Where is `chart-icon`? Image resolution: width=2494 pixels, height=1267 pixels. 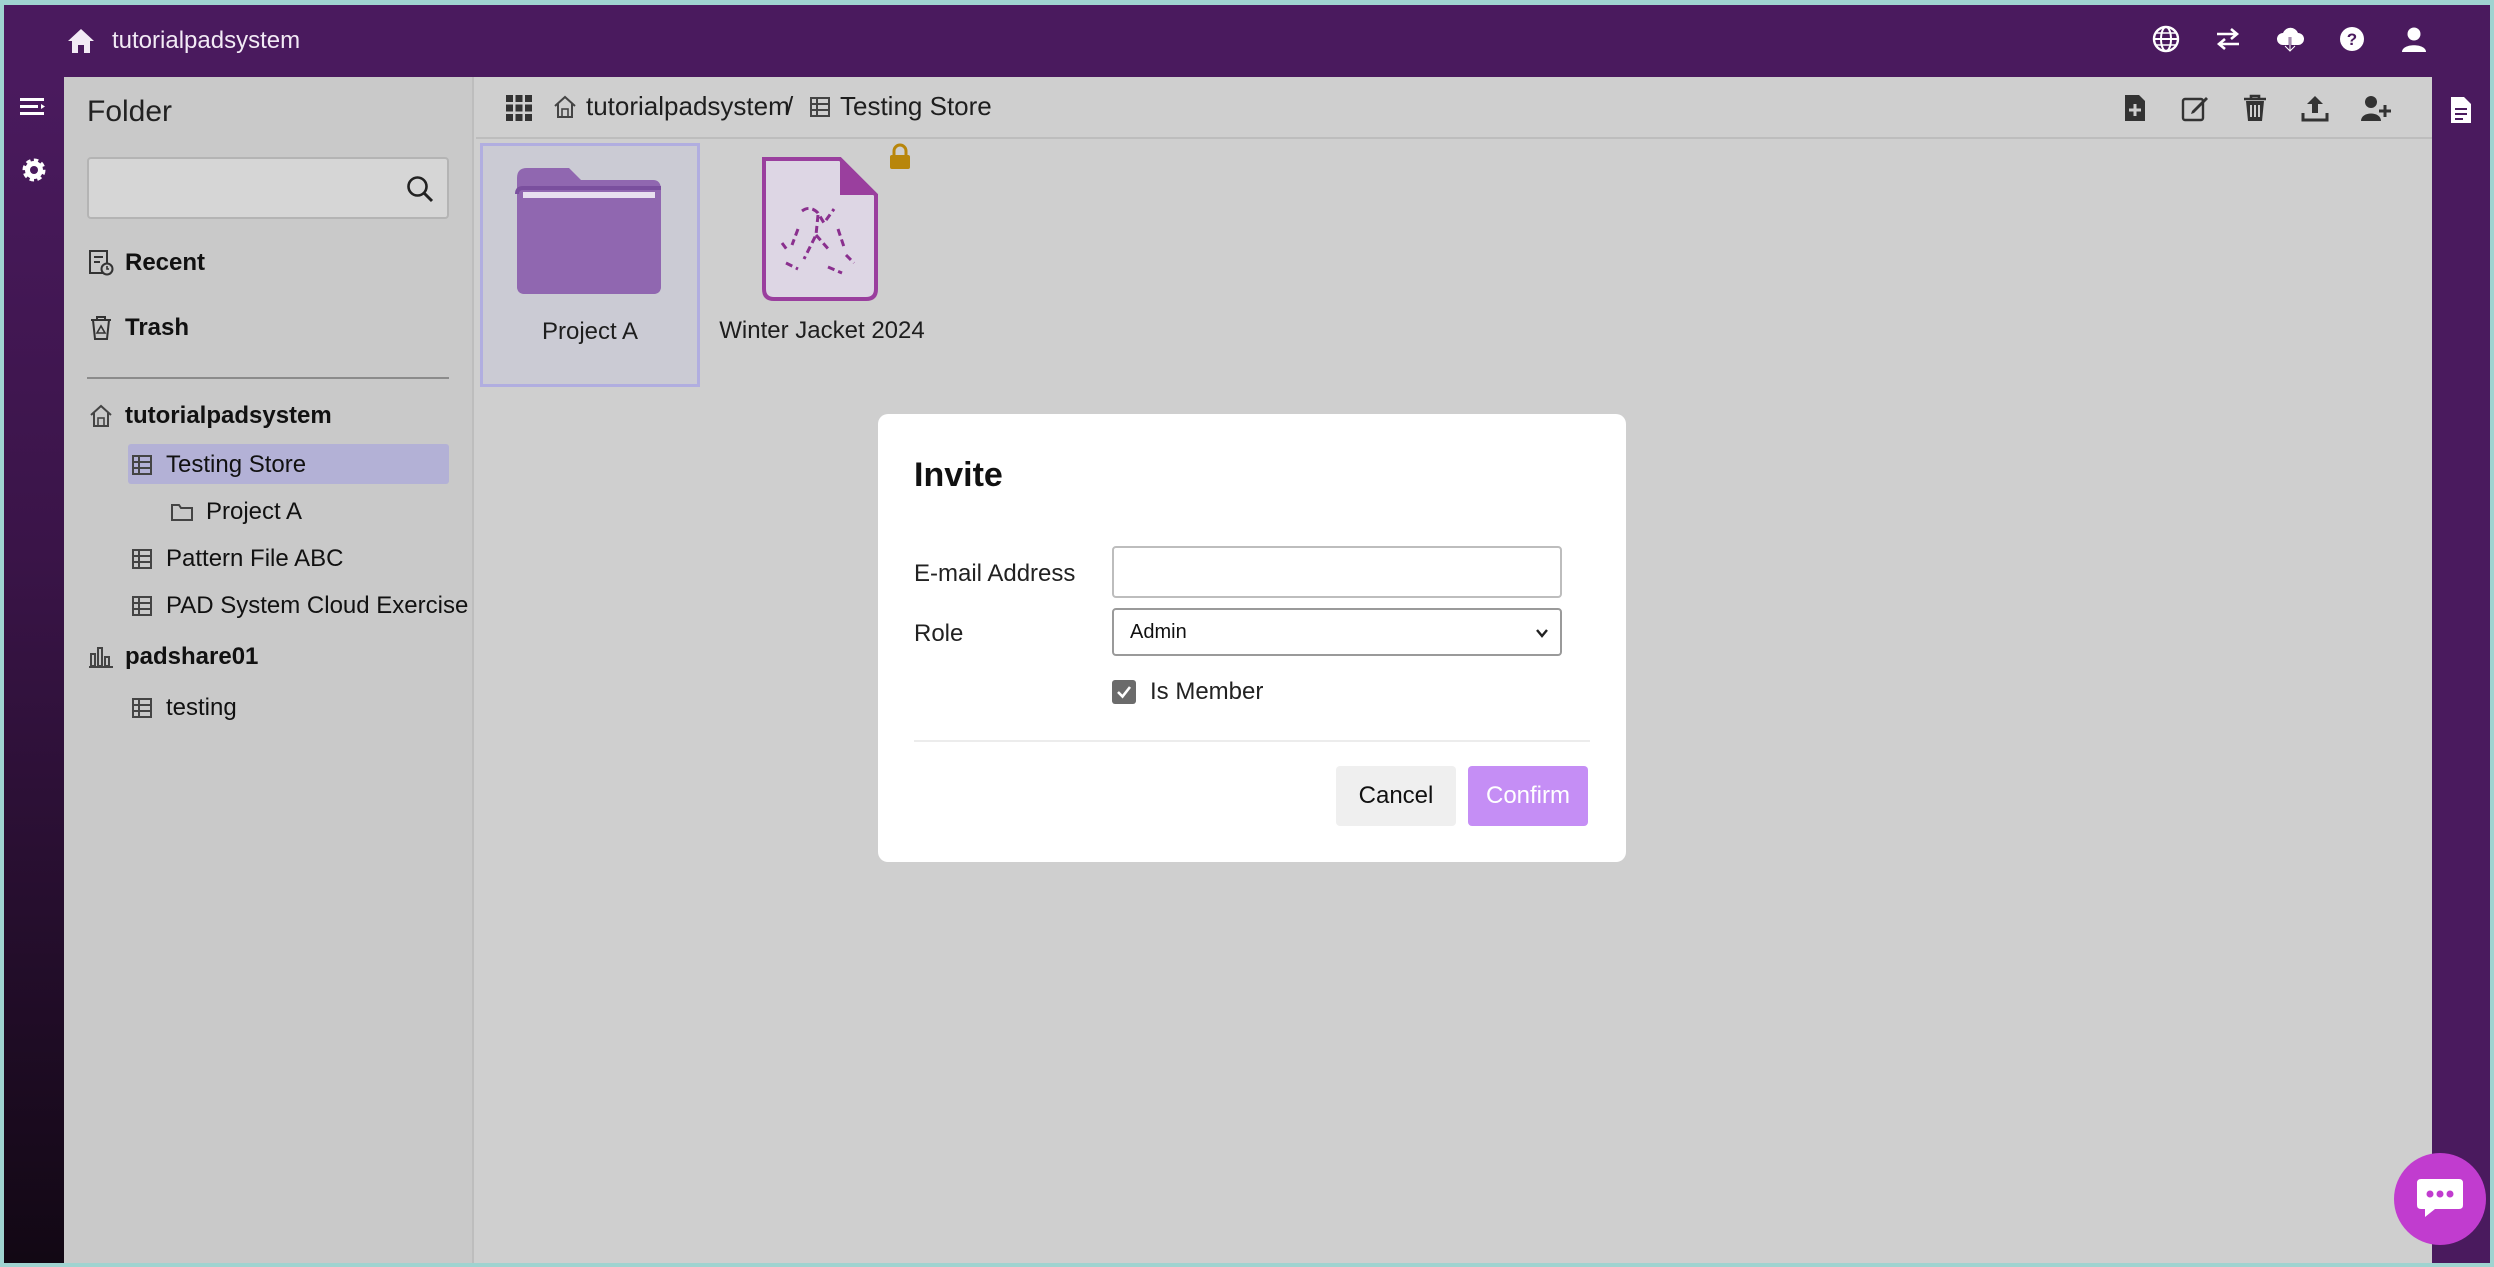 chart-icon is located at coordinates (101, 657).